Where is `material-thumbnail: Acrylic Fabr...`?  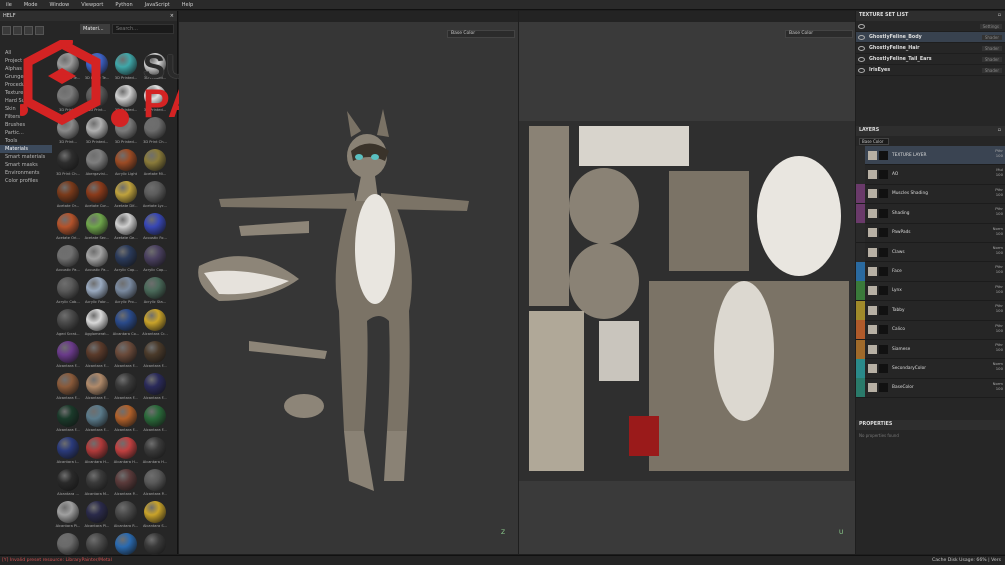 material-thumbnail: Acrylic Fabr... is located at coordinates (97, 291).